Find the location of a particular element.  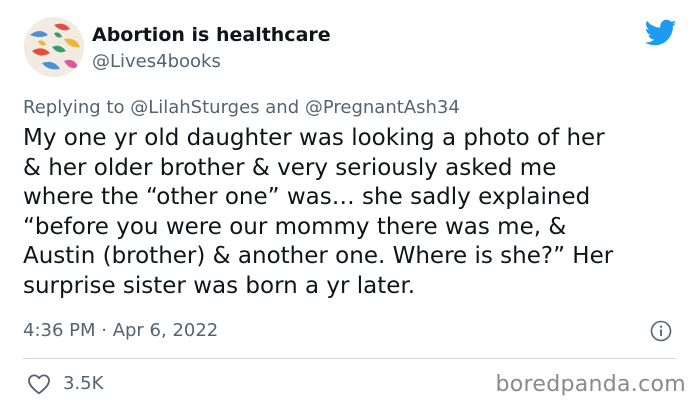

tweet-timestamp: 4:36 PM · Apr 6, 2022 is located at coordinates (120, 330).